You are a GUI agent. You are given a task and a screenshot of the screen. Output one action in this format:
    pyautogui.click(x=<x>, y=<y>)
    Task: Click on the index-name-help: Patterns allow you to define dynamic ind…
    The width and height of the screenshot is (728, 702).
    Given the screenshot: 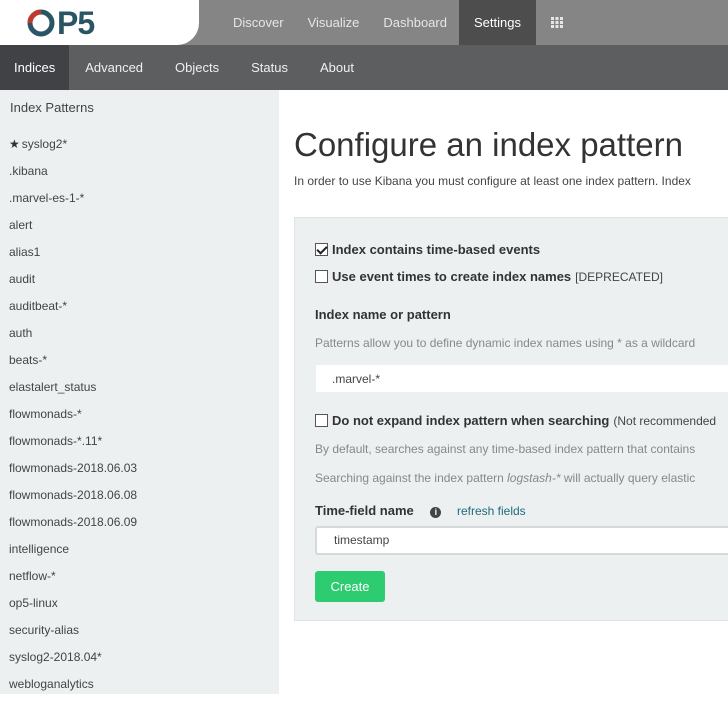 What is the action you would take?
    pyautogui.click(x=505, y=343)
    